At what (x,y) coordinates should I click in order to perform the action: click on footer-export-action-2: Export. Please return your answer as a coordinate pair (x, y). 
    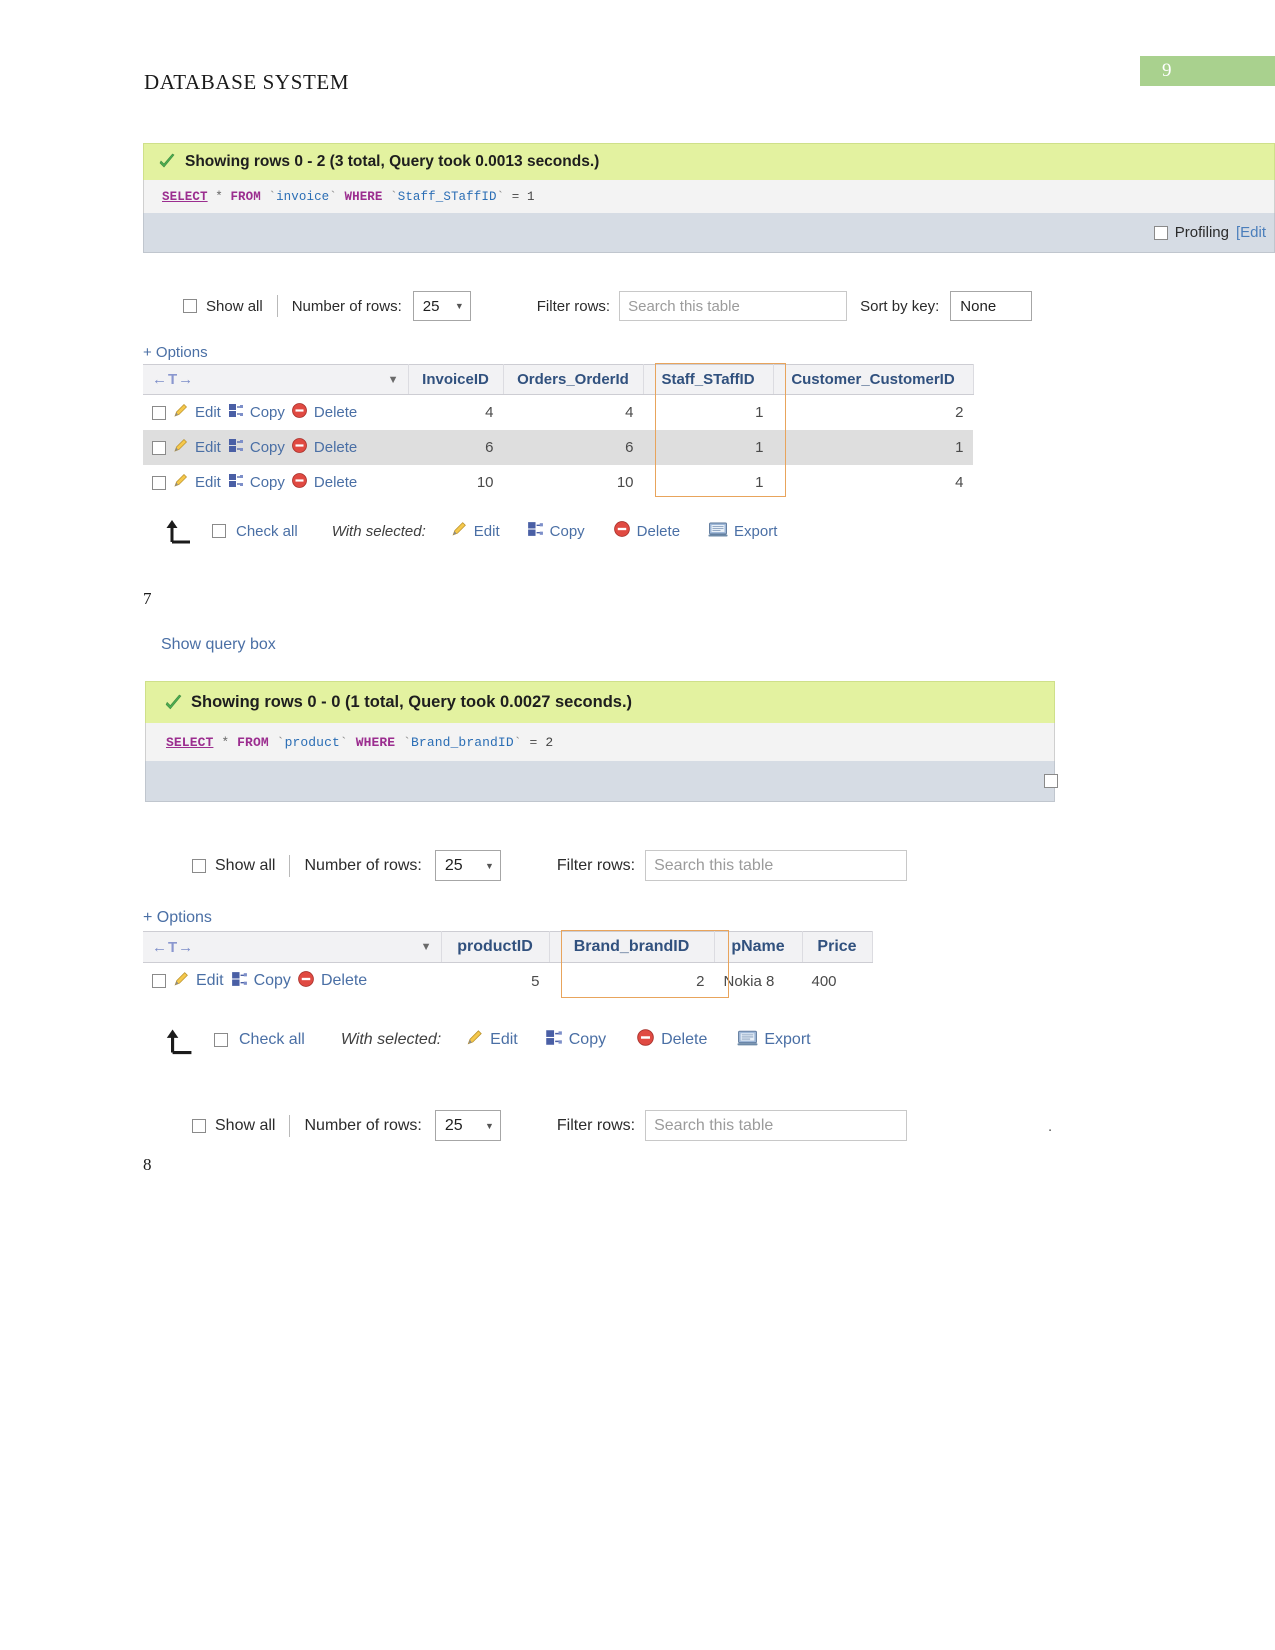
    Looking at the image, I should click on (774, 1040).